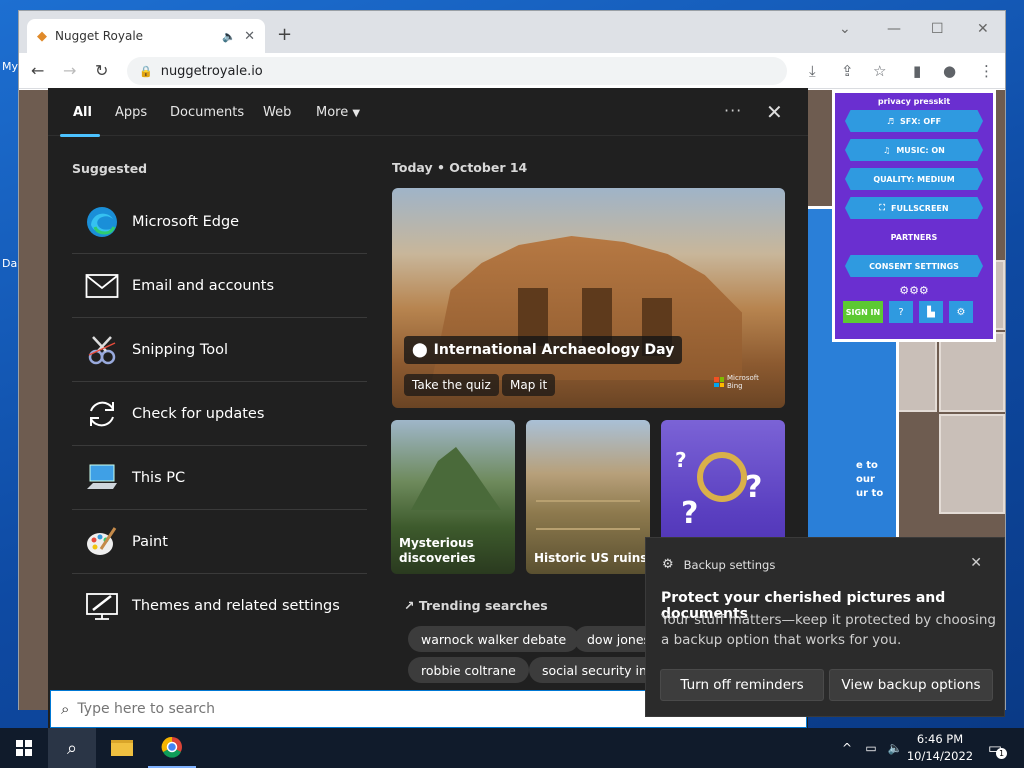  I want to click on chevron-up-icon: ^, so click(847, 748).